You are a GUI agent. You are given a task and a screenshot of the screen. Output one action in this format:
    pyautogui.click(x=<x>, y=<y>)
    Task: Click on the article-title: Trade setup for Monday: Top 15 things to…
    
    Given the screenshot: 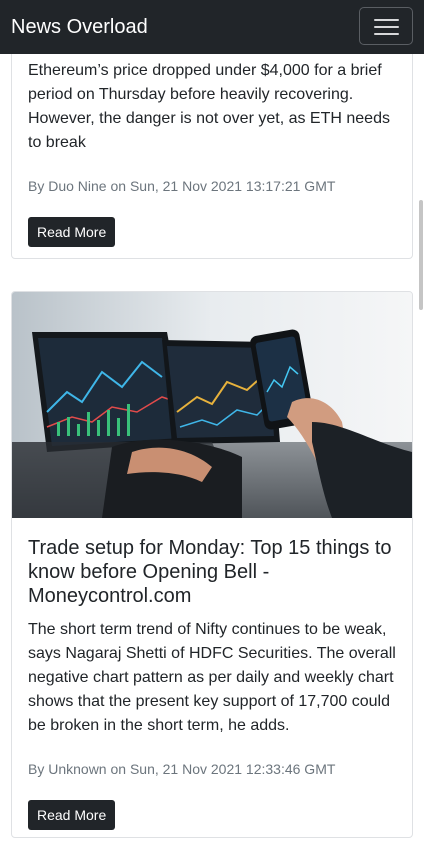 What is the action you would take?
    pyautogui.click(x=213, y=572)
    